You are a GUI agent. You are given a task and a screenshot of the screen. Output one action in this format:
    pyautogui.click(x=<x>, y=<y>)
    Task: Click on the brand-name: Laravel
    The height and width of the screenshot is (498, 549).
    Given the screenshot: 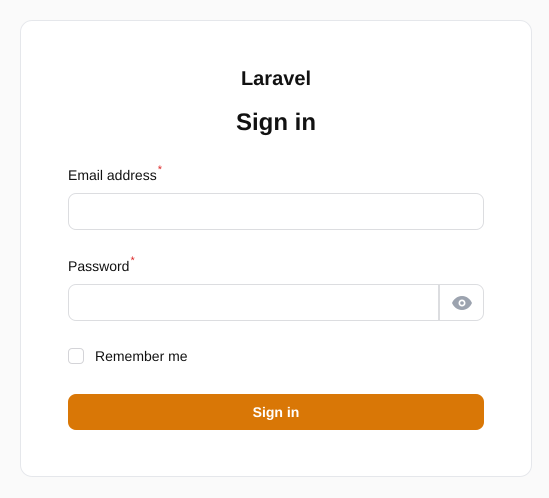 What is the action you would take?
    pyautogui.click(x=276, y=79)
    